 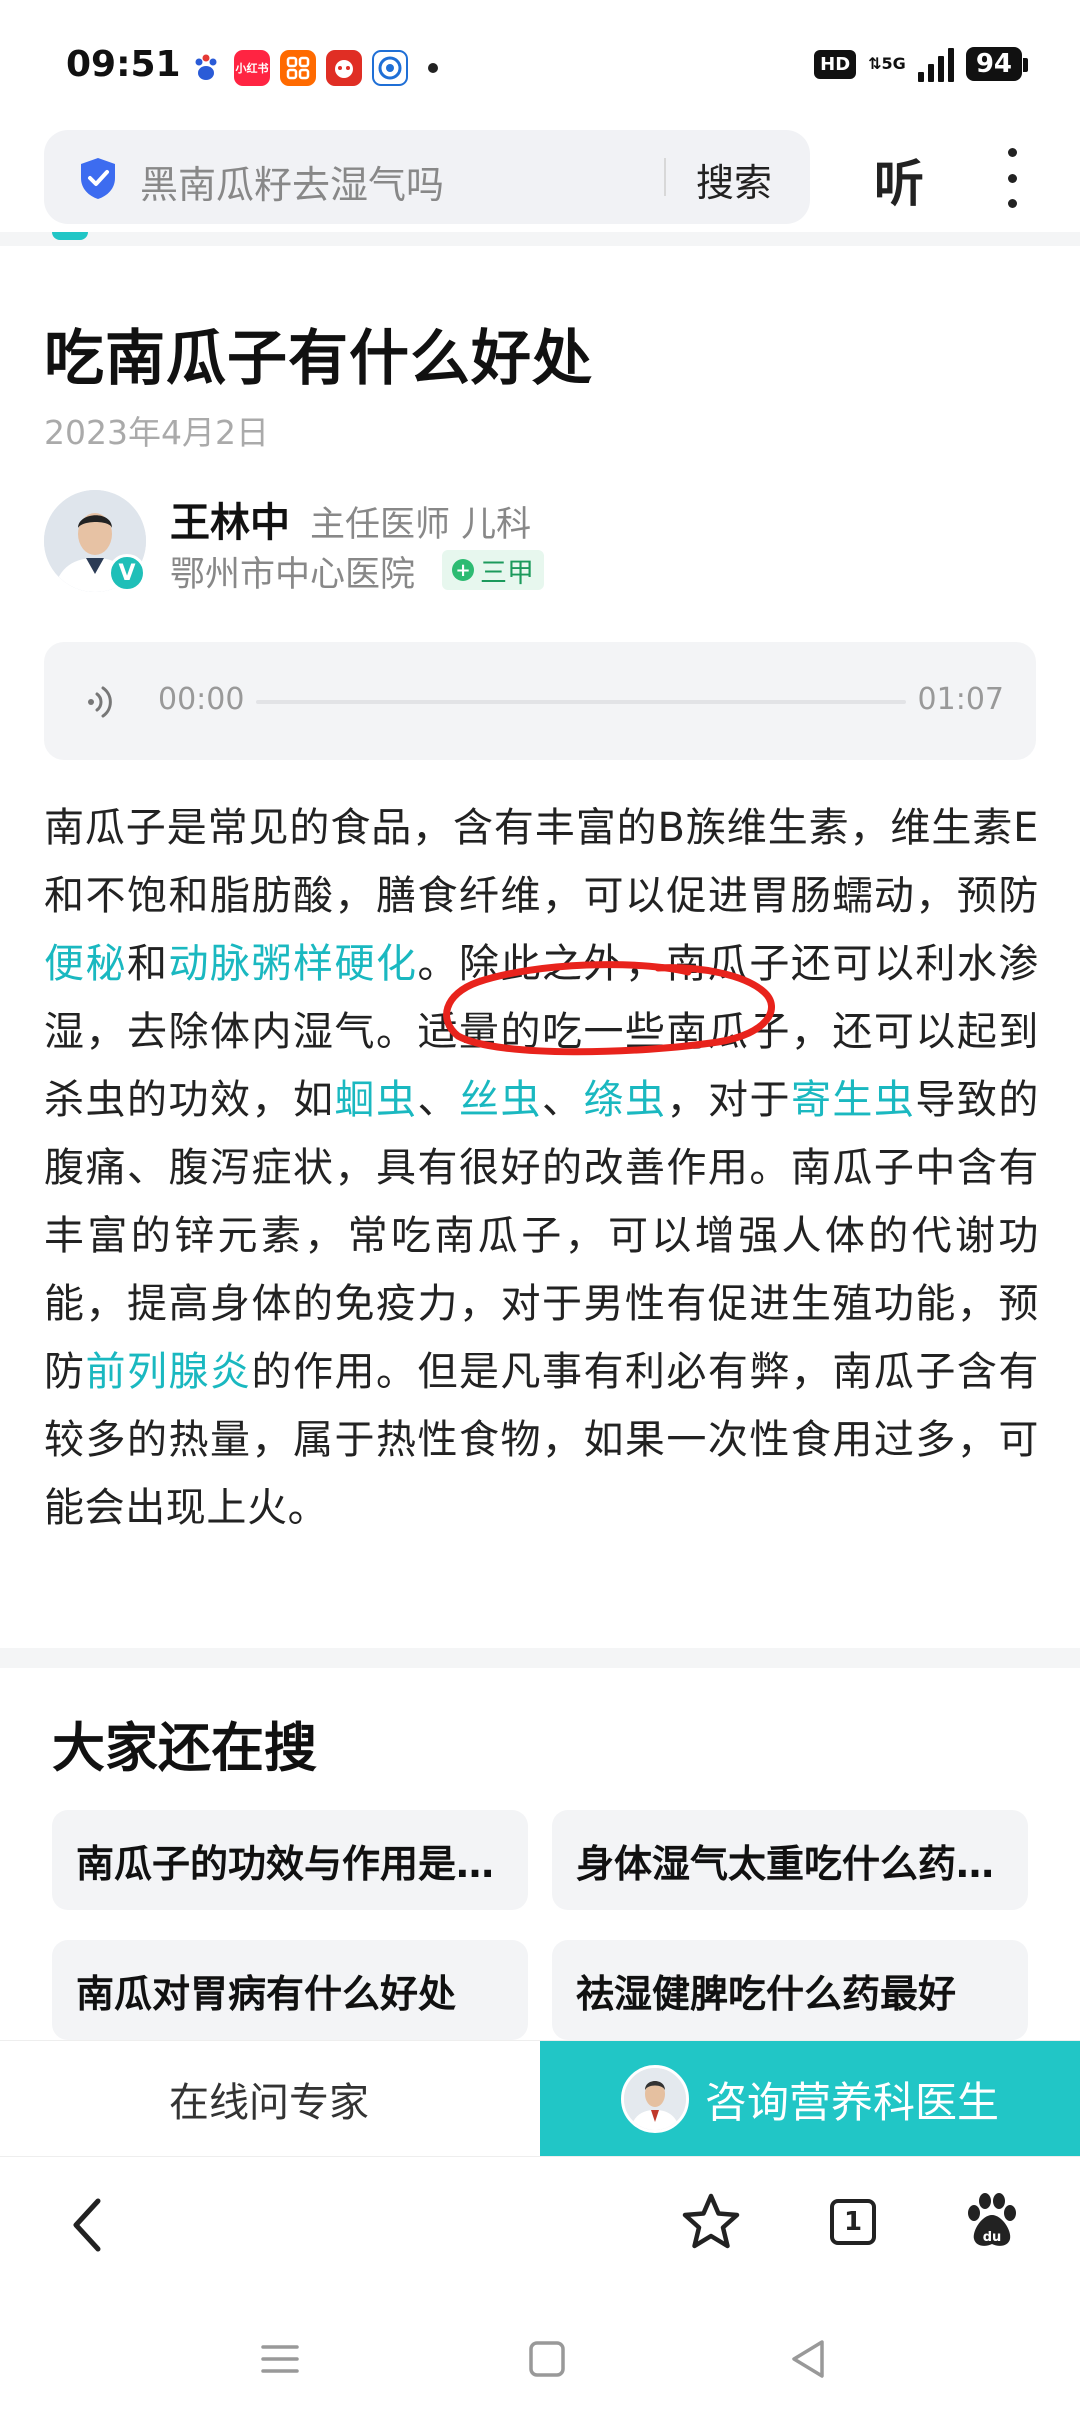 I want to click on consult-nutritionist-button: 咨询营养科医生, so click(x=810, y=2099).